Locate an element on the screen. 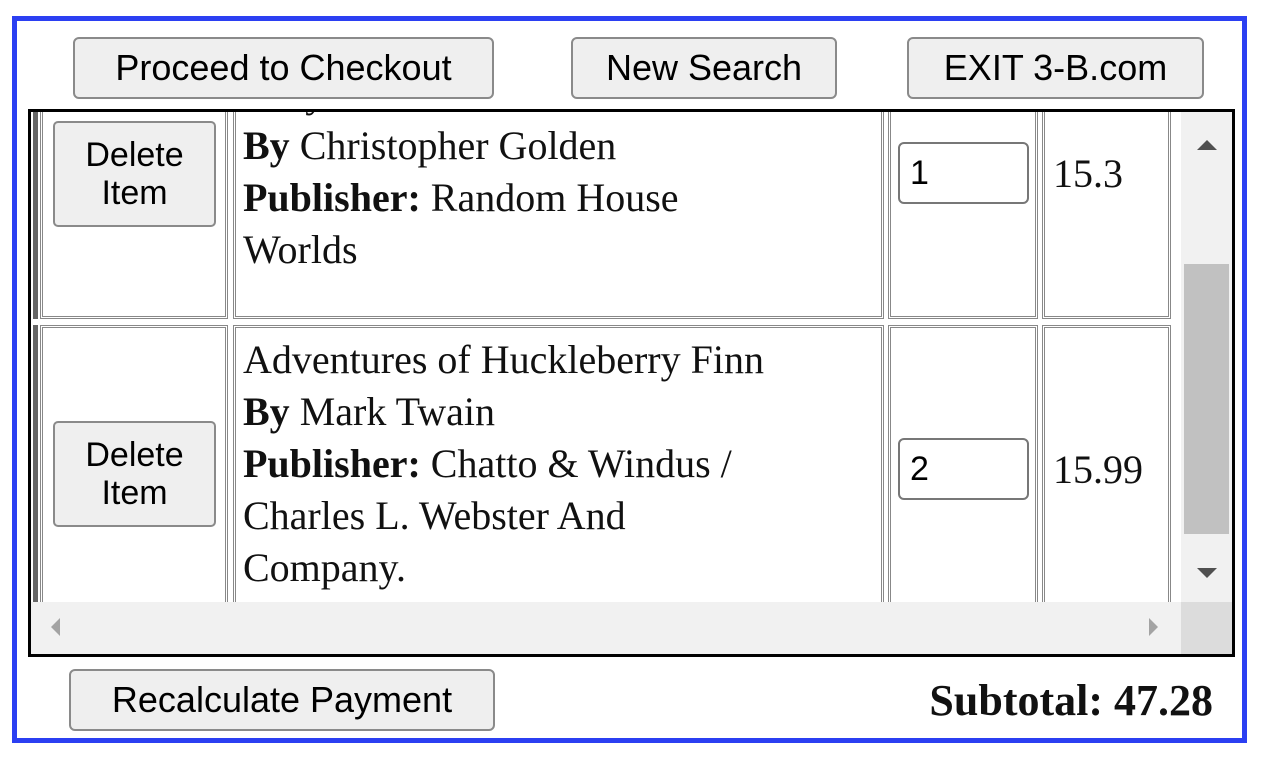 The height and width of the screenshot is (773, 1269). new-search-button: New Search is located at coordinates (704, 68).